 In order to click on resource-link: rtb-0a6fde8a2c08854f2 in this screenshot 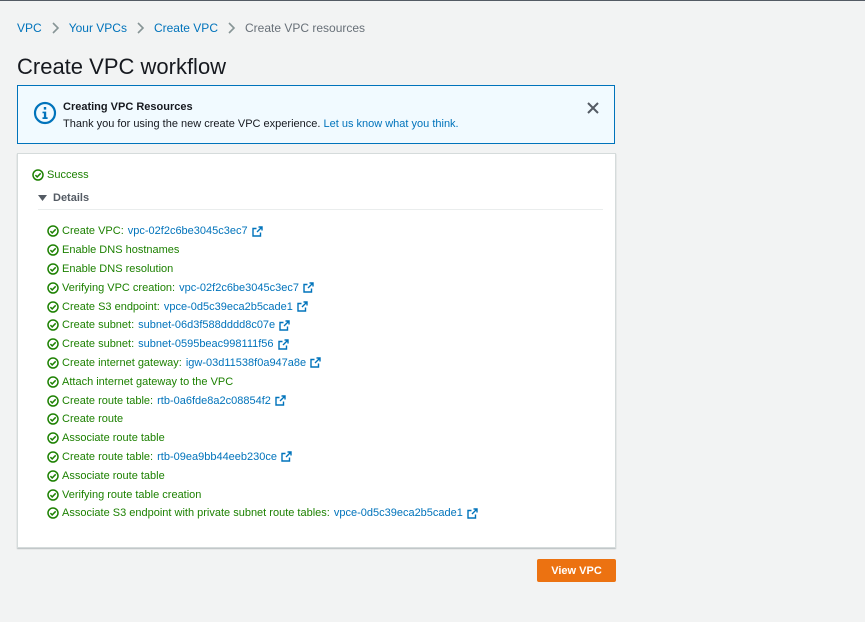, I will do `click(214, 401)`.